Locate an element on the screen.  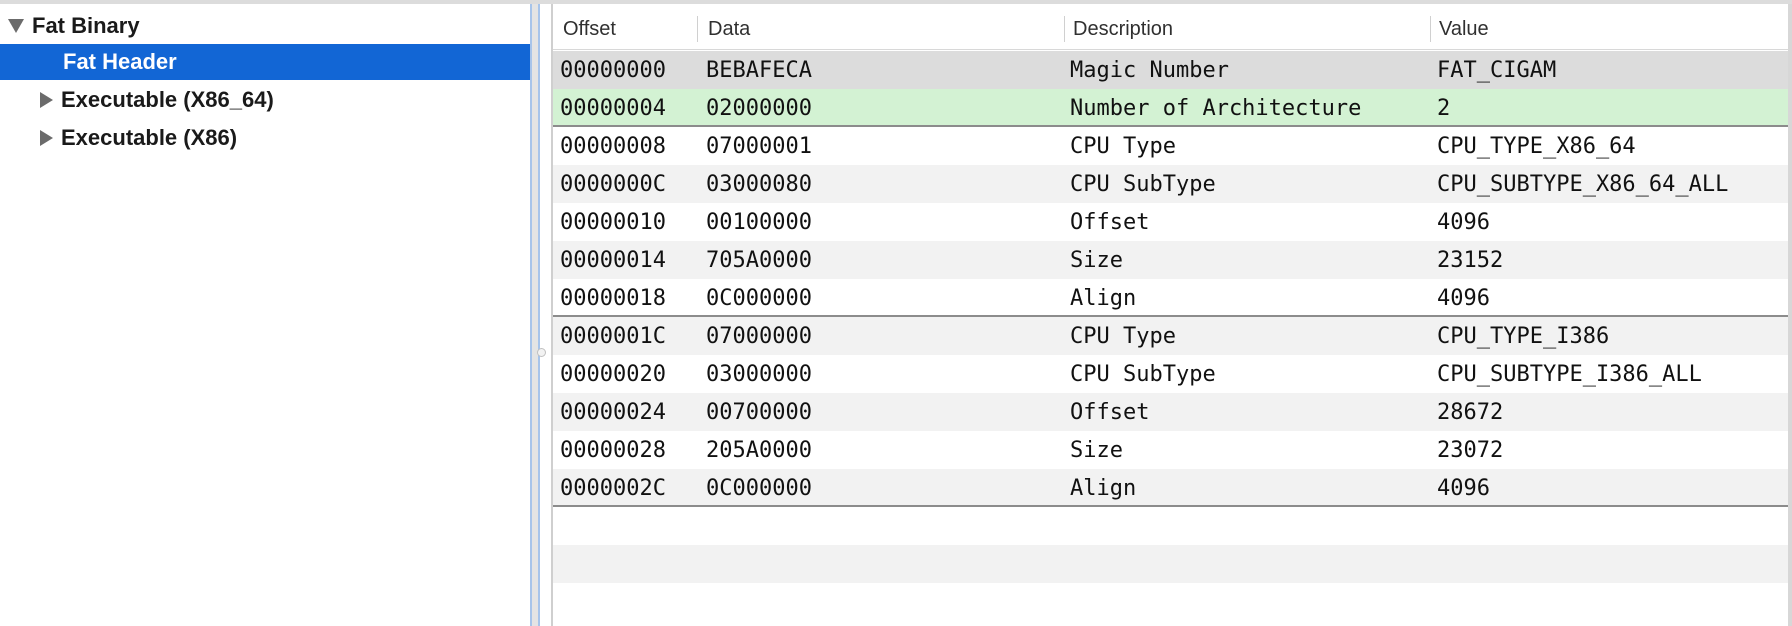
table-row: 00000010 00100000 Offset 4096 is located at coordinates (1170, 222).